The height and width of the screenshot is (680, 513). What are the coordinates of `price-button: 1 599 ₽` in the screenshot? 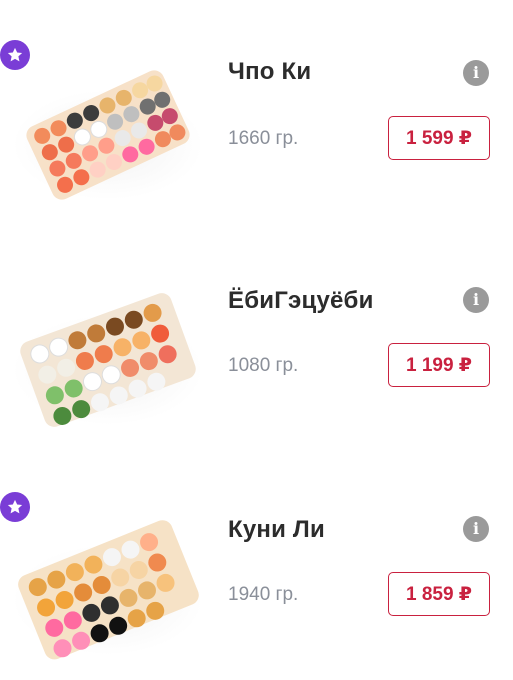 It's located at (439, 138).